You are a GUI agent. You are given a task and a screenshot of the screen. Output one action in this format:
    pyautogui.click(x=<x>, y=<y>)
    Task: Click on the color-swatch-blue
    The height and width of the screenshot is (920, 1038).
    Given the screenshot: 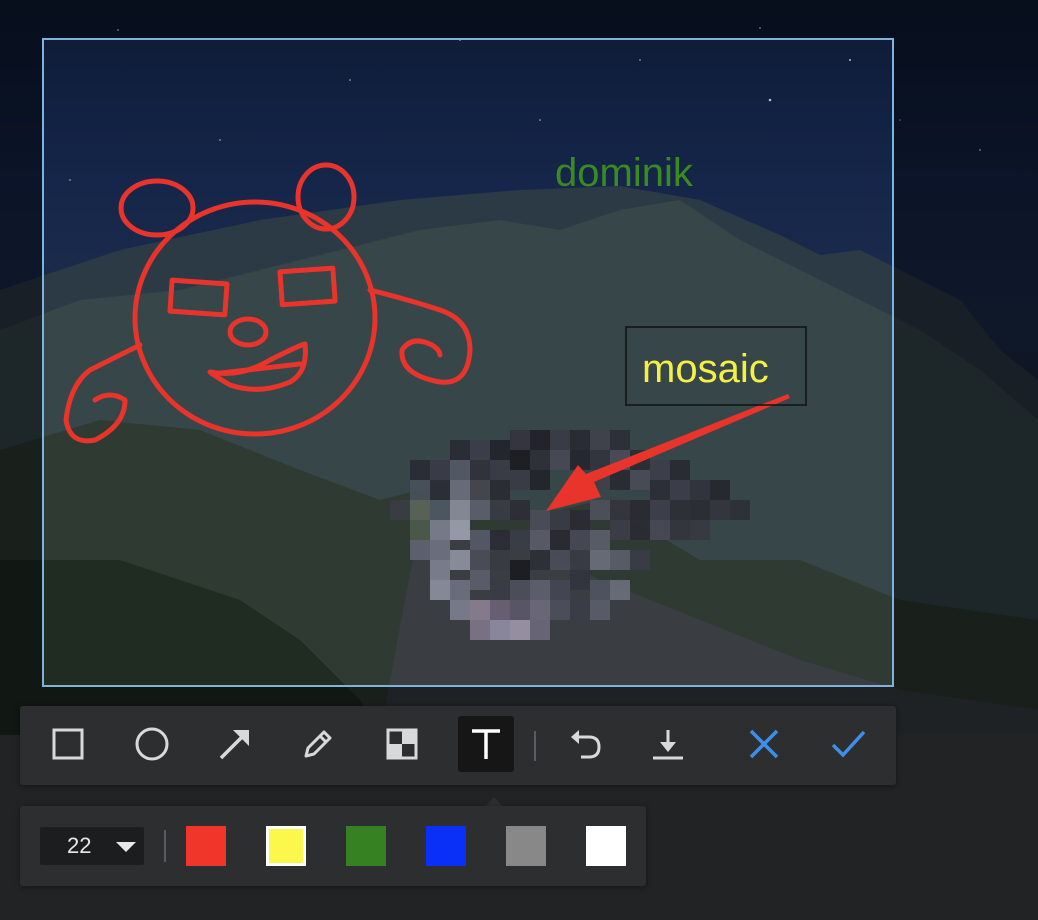 What is the action you would take?
    pyautogui.click(x=446, y=846)
    